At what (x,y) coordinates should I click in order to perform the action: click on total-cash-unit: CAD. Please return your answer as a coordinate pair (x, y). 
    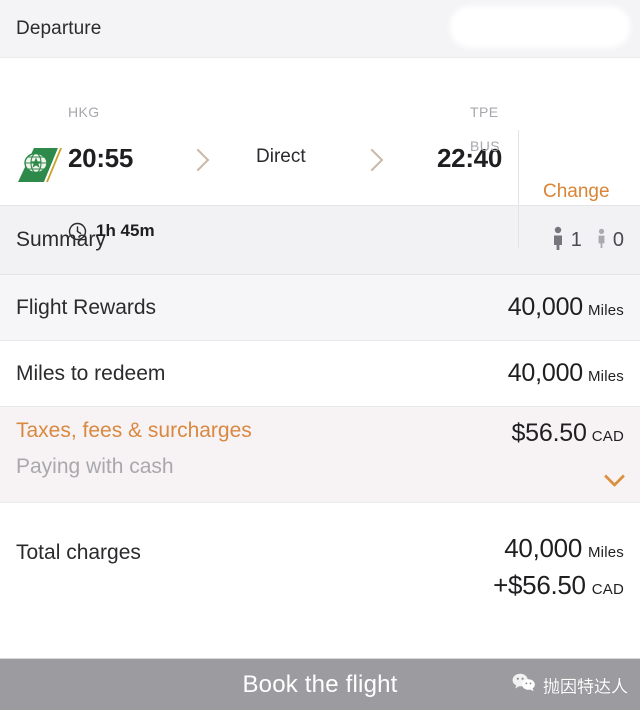
    Looking at the image, I should click on (607, 589).